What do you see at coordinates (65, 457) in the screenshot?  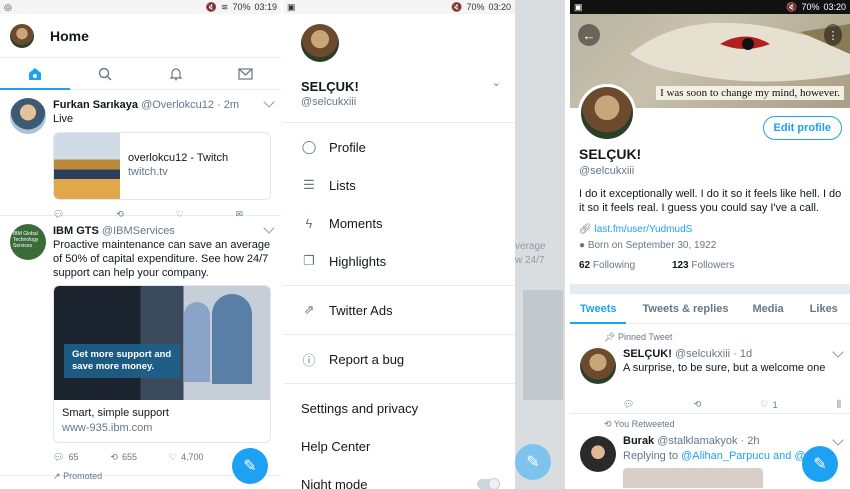 I see `reply-button: 💬︎ 65` at bounding box center [65, 457].